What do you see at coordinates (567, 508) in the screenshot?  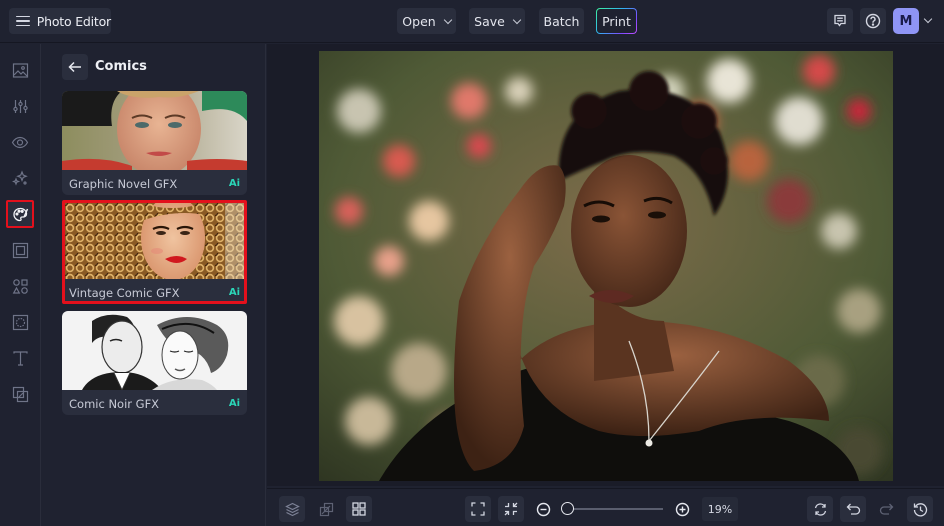 I see `zoom-slider-handle` at bounding box center [567, 508].